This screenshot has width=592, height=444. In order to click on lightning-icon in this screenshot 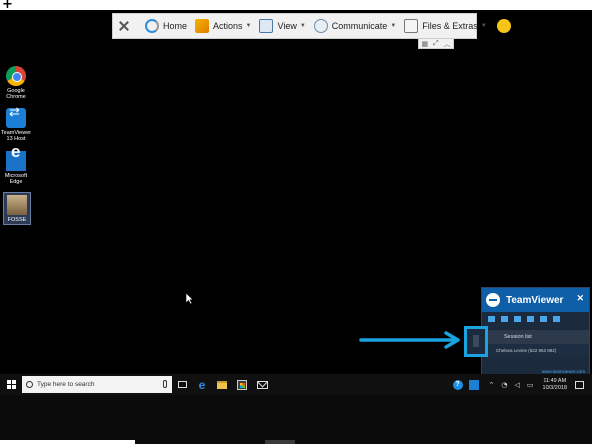, I will do `click(202, 26)`.